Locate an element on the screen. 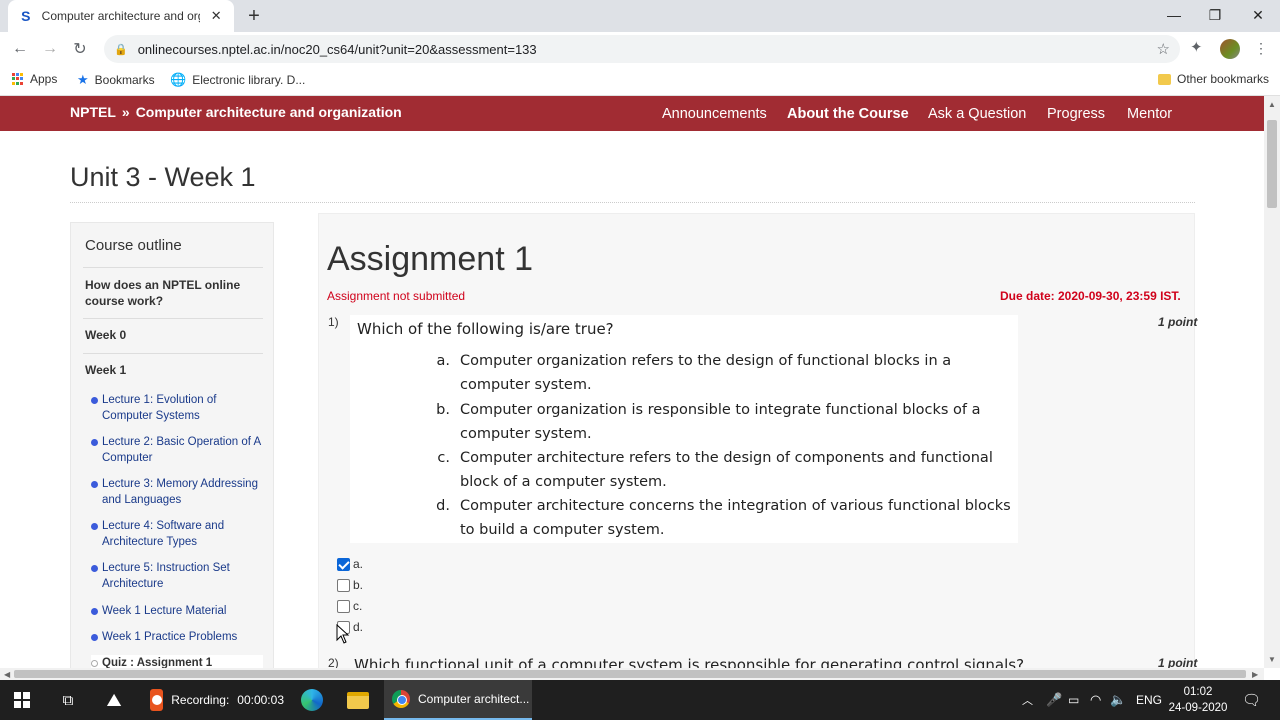  taskbar-recorder: Recording: 00:00:03 is located at coordinates (213, 700).